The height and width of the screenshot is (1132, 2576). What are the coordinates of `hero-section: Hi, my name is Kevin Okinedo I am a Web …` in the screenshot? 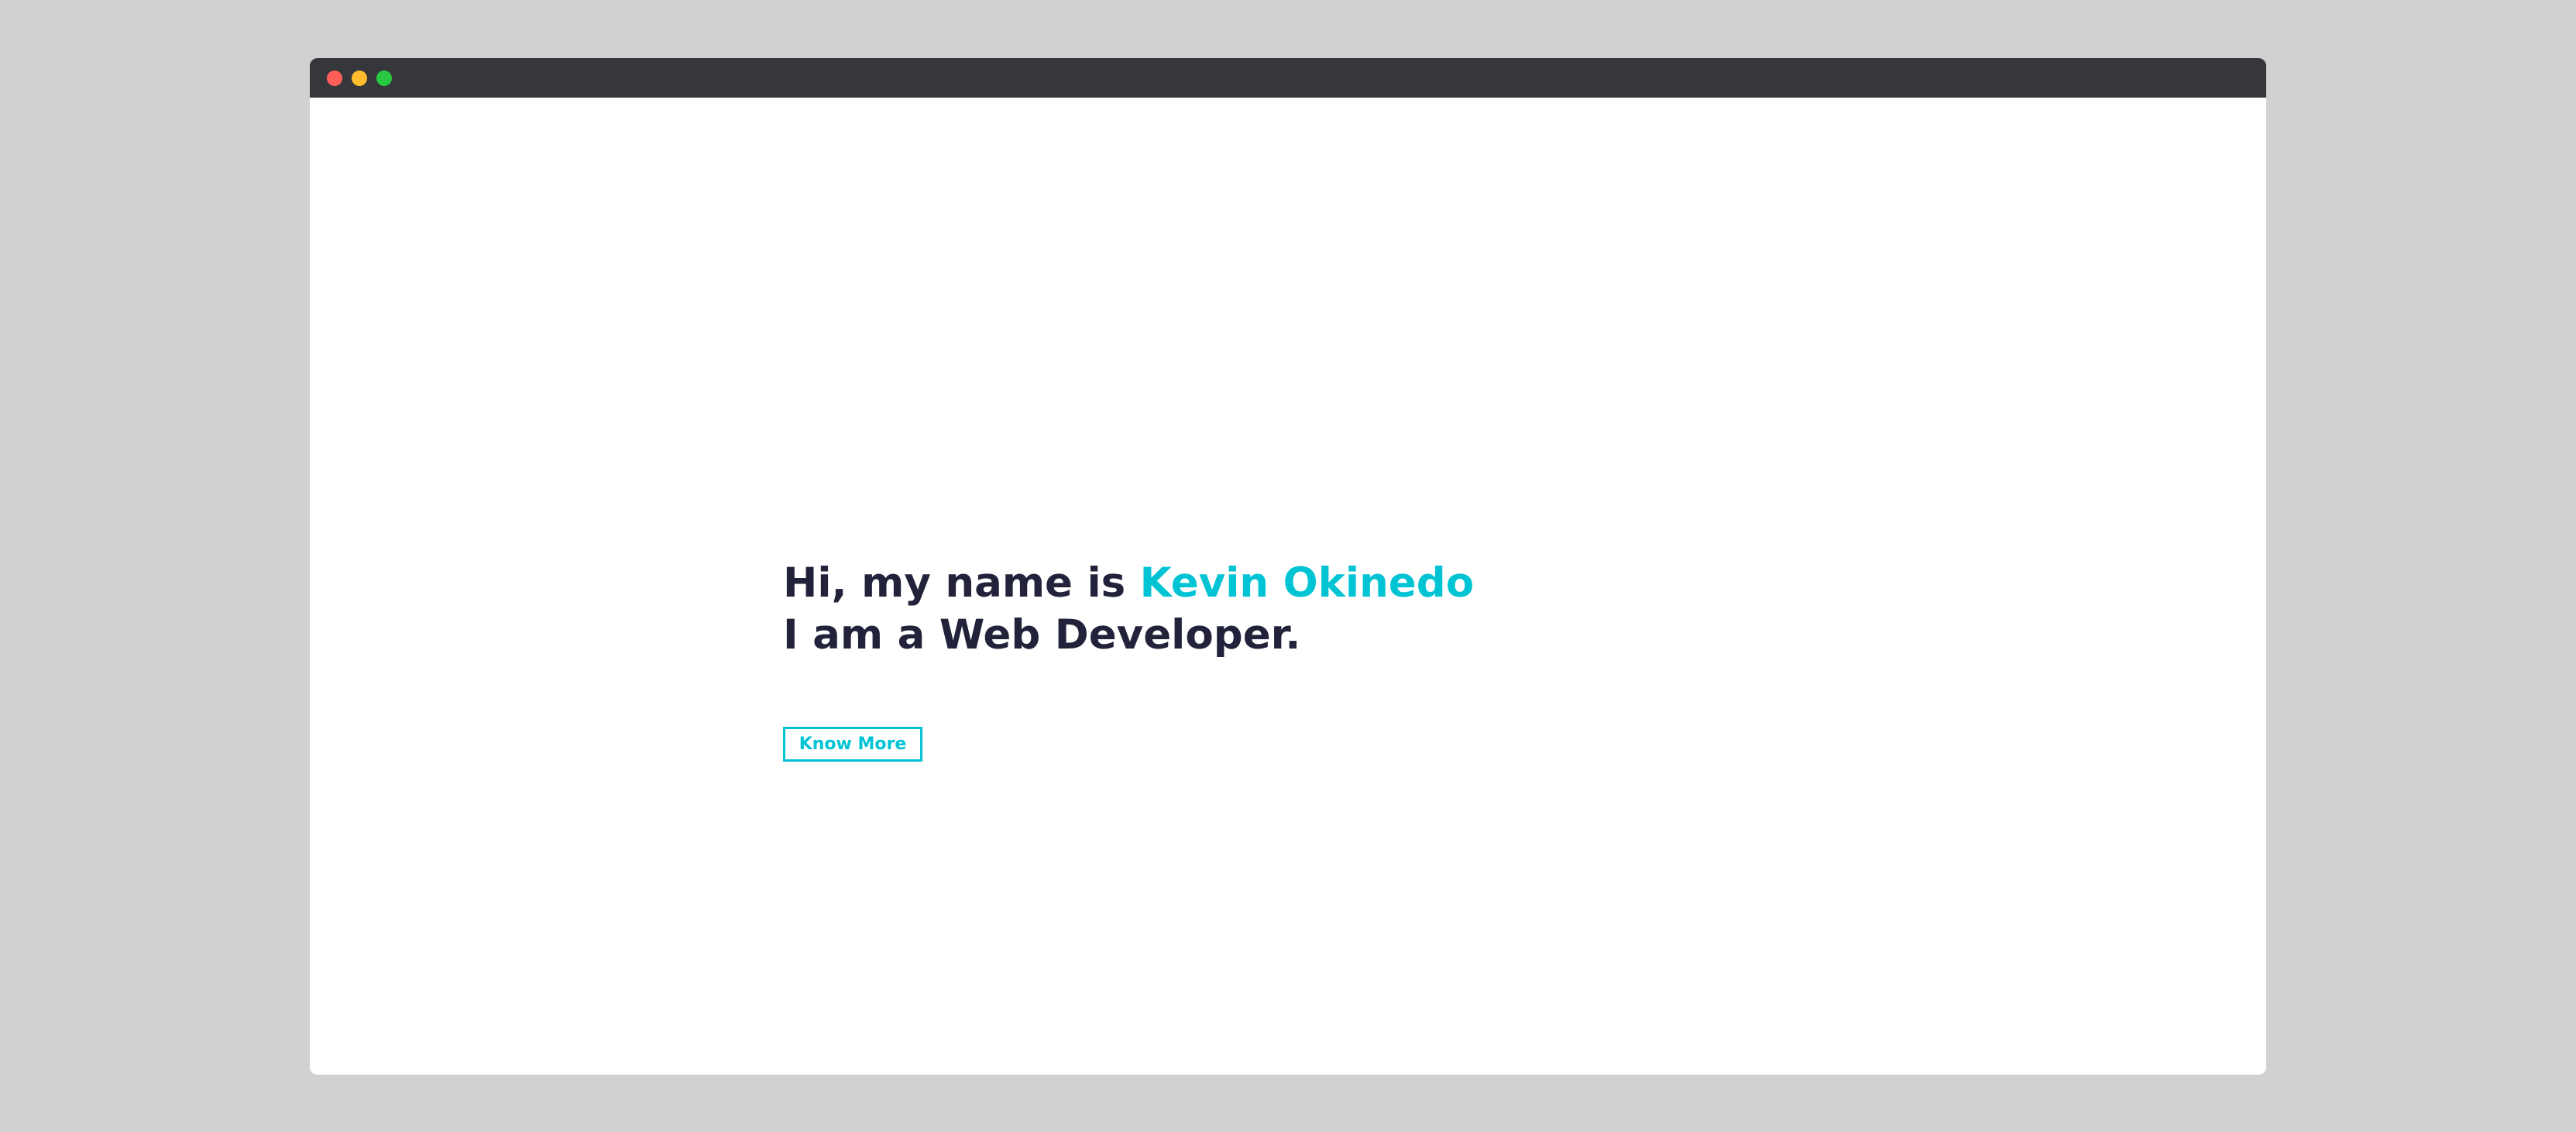 It's located at (1128, 659).